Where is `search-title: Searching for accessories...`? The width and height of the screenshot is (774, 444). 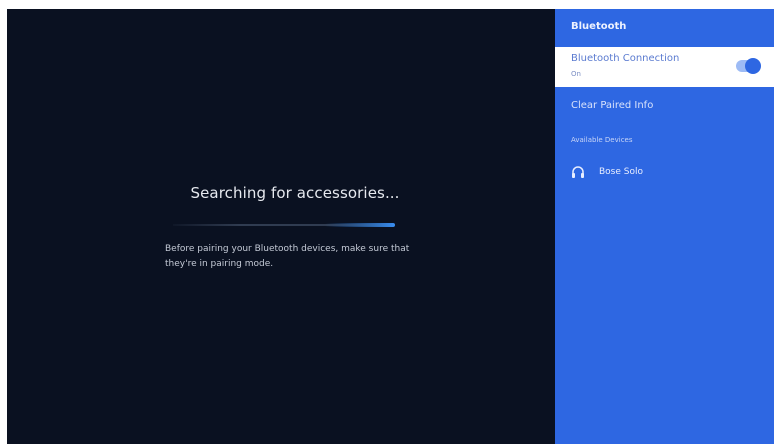
search-title: Searching for accessories... is located at coordinates (295, 193).